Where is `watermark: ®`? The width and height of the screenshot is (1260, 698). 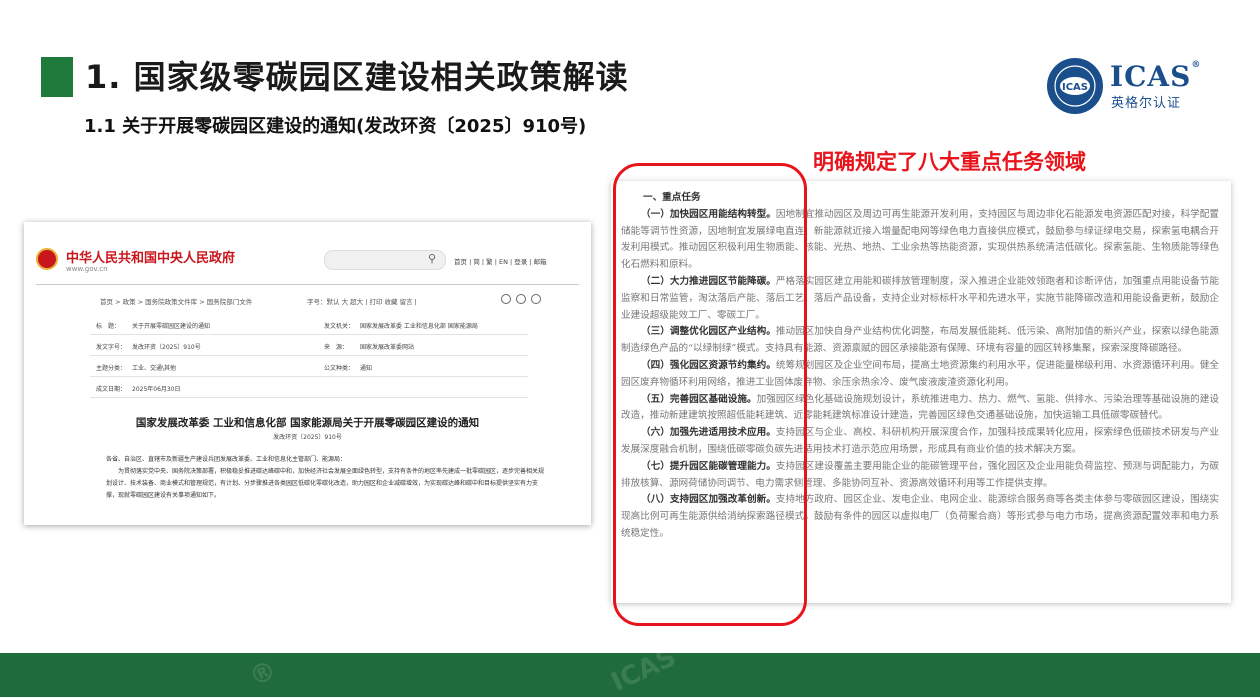 watermark: ® is located at coordinates (263, 674).